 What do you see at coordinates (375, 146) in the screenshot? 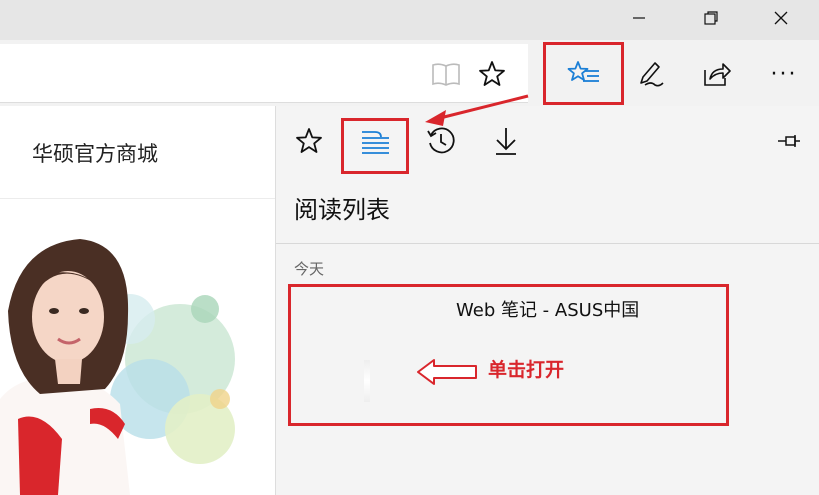
I see `annotation-highlight-reading-list` at bounding box center [375, 146].